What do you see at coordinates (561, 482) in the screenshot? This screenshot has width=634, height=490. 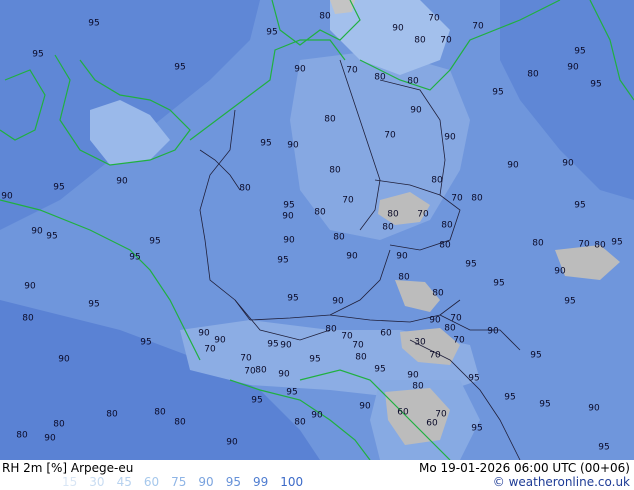 I see `credit-link: © weatheronline.co.uk` at bounding box center [561, 482].